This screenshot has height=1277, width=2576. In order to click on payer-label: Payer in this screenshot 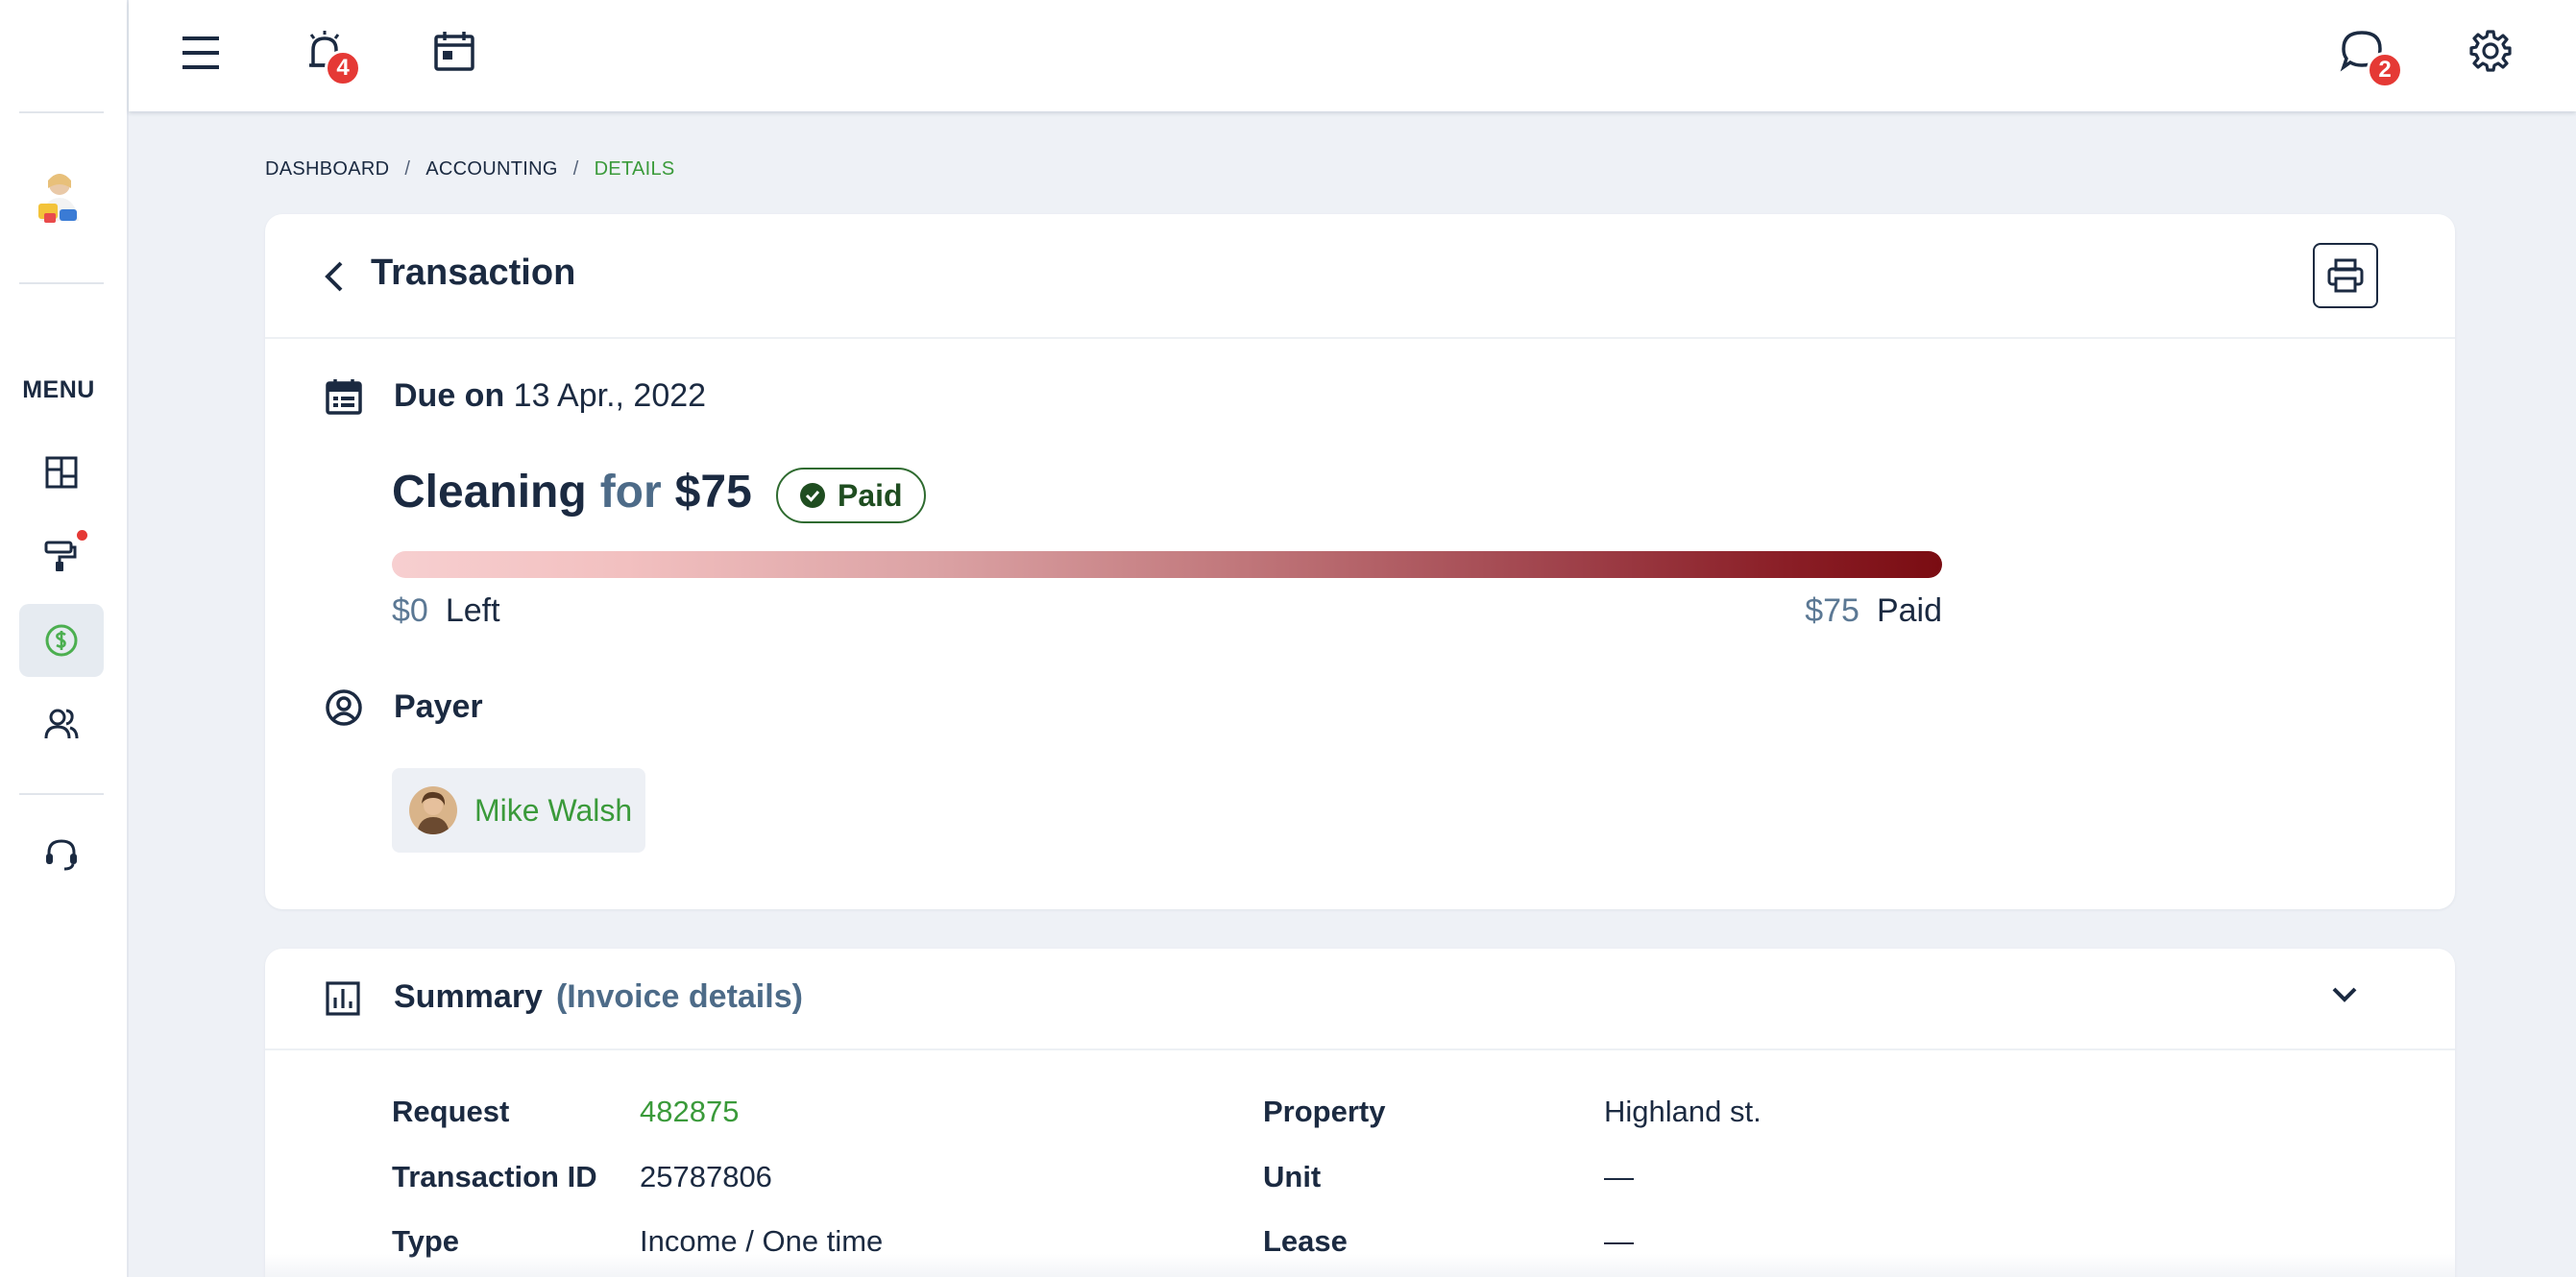, I will do `click(438, 706)`.